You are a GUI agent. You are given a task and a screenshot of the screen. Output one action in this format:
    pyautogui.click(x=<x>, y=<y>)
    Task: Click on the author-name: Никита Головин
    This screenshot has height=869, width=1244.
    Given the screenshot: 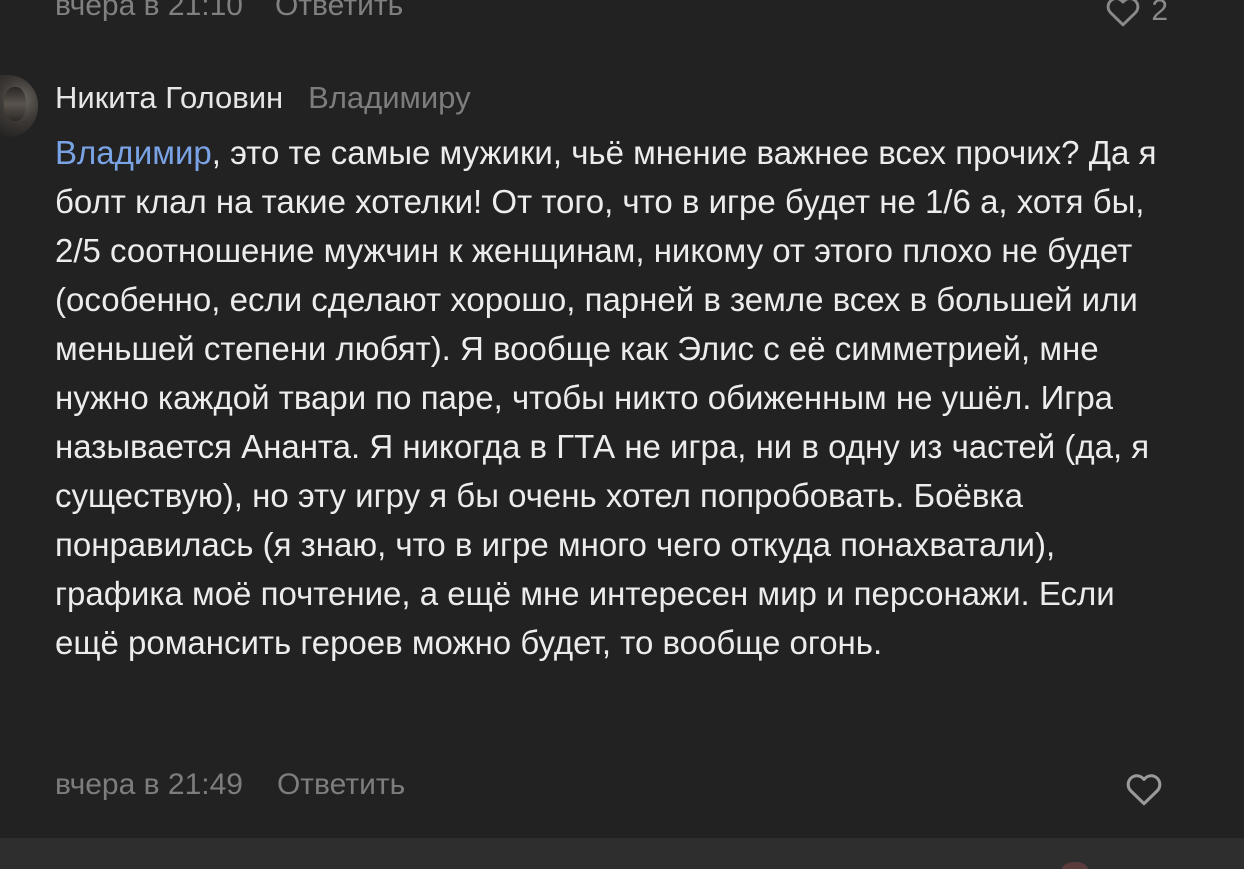 What is the action you would take?
    pyautogui.click(x=169, y=98)
    